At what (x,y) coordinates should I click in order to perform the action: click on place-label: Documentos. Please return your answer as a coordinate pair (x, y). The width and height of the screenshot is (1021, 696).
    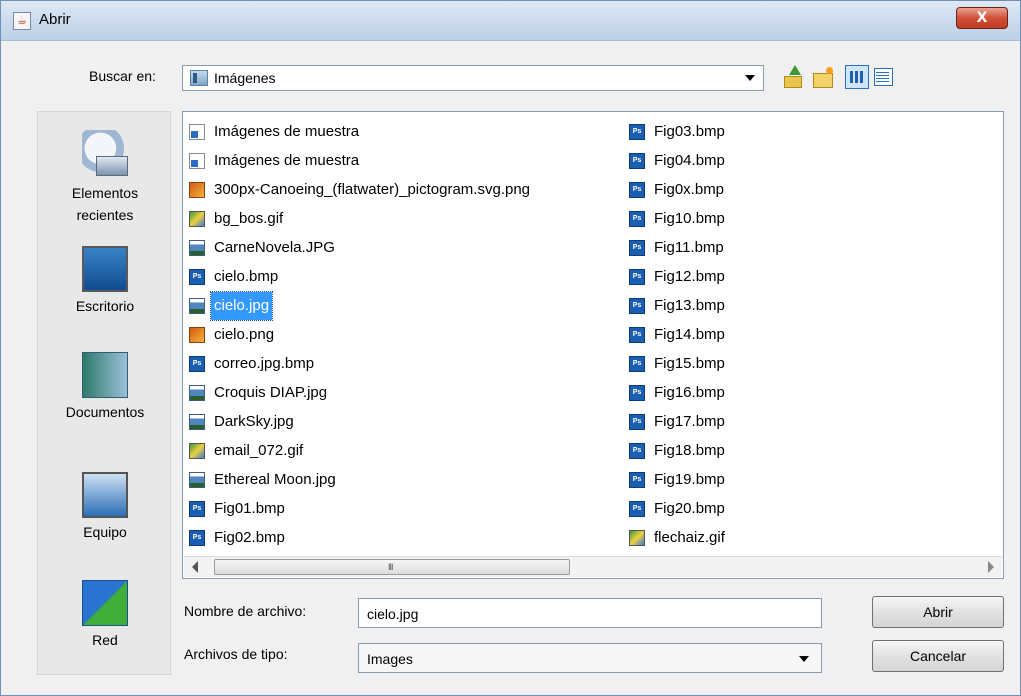
    Looking at the image, I should click on (105, 412).